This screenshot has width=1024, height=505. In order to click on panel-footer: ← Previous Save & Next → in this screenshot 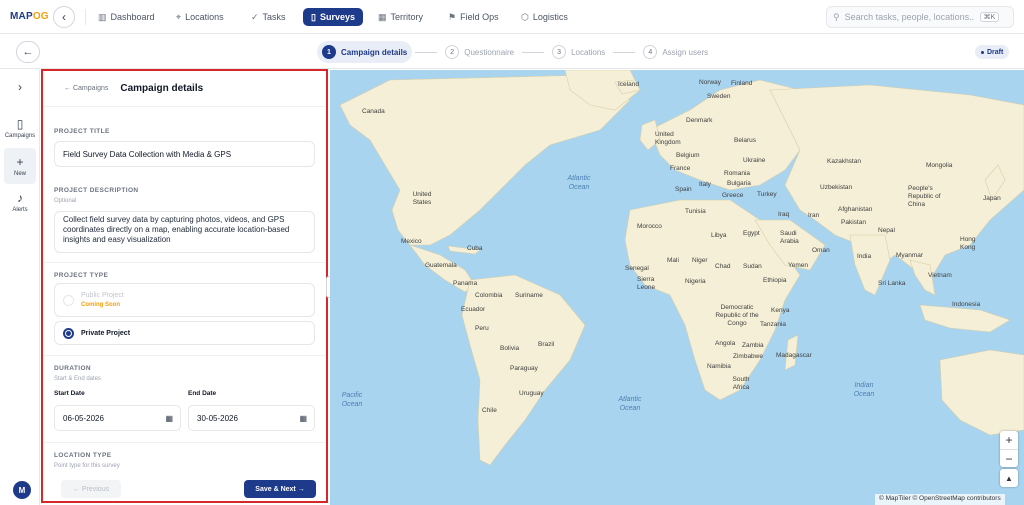, I will do `click(184, 488)`.